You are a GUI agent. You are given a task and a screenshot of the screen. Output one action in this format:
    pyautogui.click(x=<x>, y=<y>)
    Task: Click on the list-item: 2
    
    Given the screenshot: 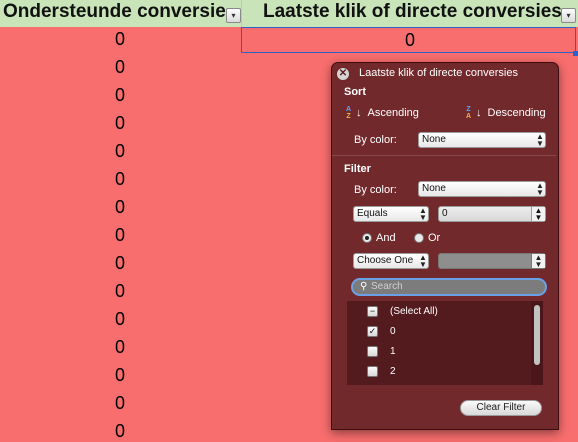 What is the action you would take?
    pyautogui.click(x=381, y=371)
    